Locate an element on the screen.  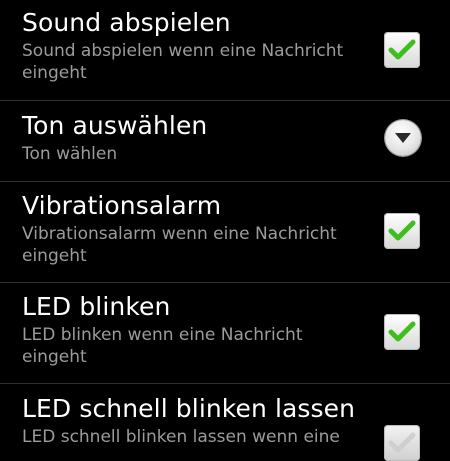
vibration-checkbox is located at coordinates (402, 231).